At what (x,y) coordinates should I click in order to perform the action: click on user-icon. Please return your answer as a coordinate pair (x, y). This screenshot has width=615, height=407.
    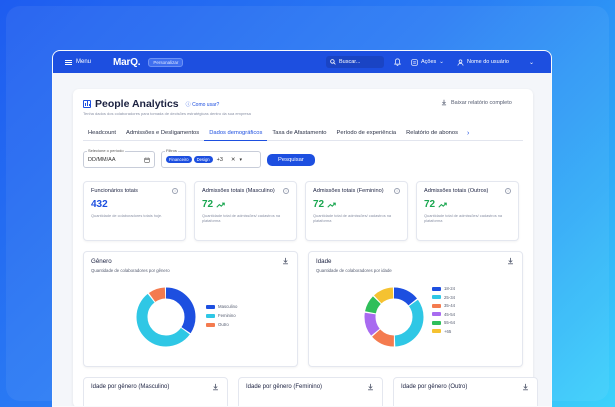
    Looking at the image, I should click on (460, 62).